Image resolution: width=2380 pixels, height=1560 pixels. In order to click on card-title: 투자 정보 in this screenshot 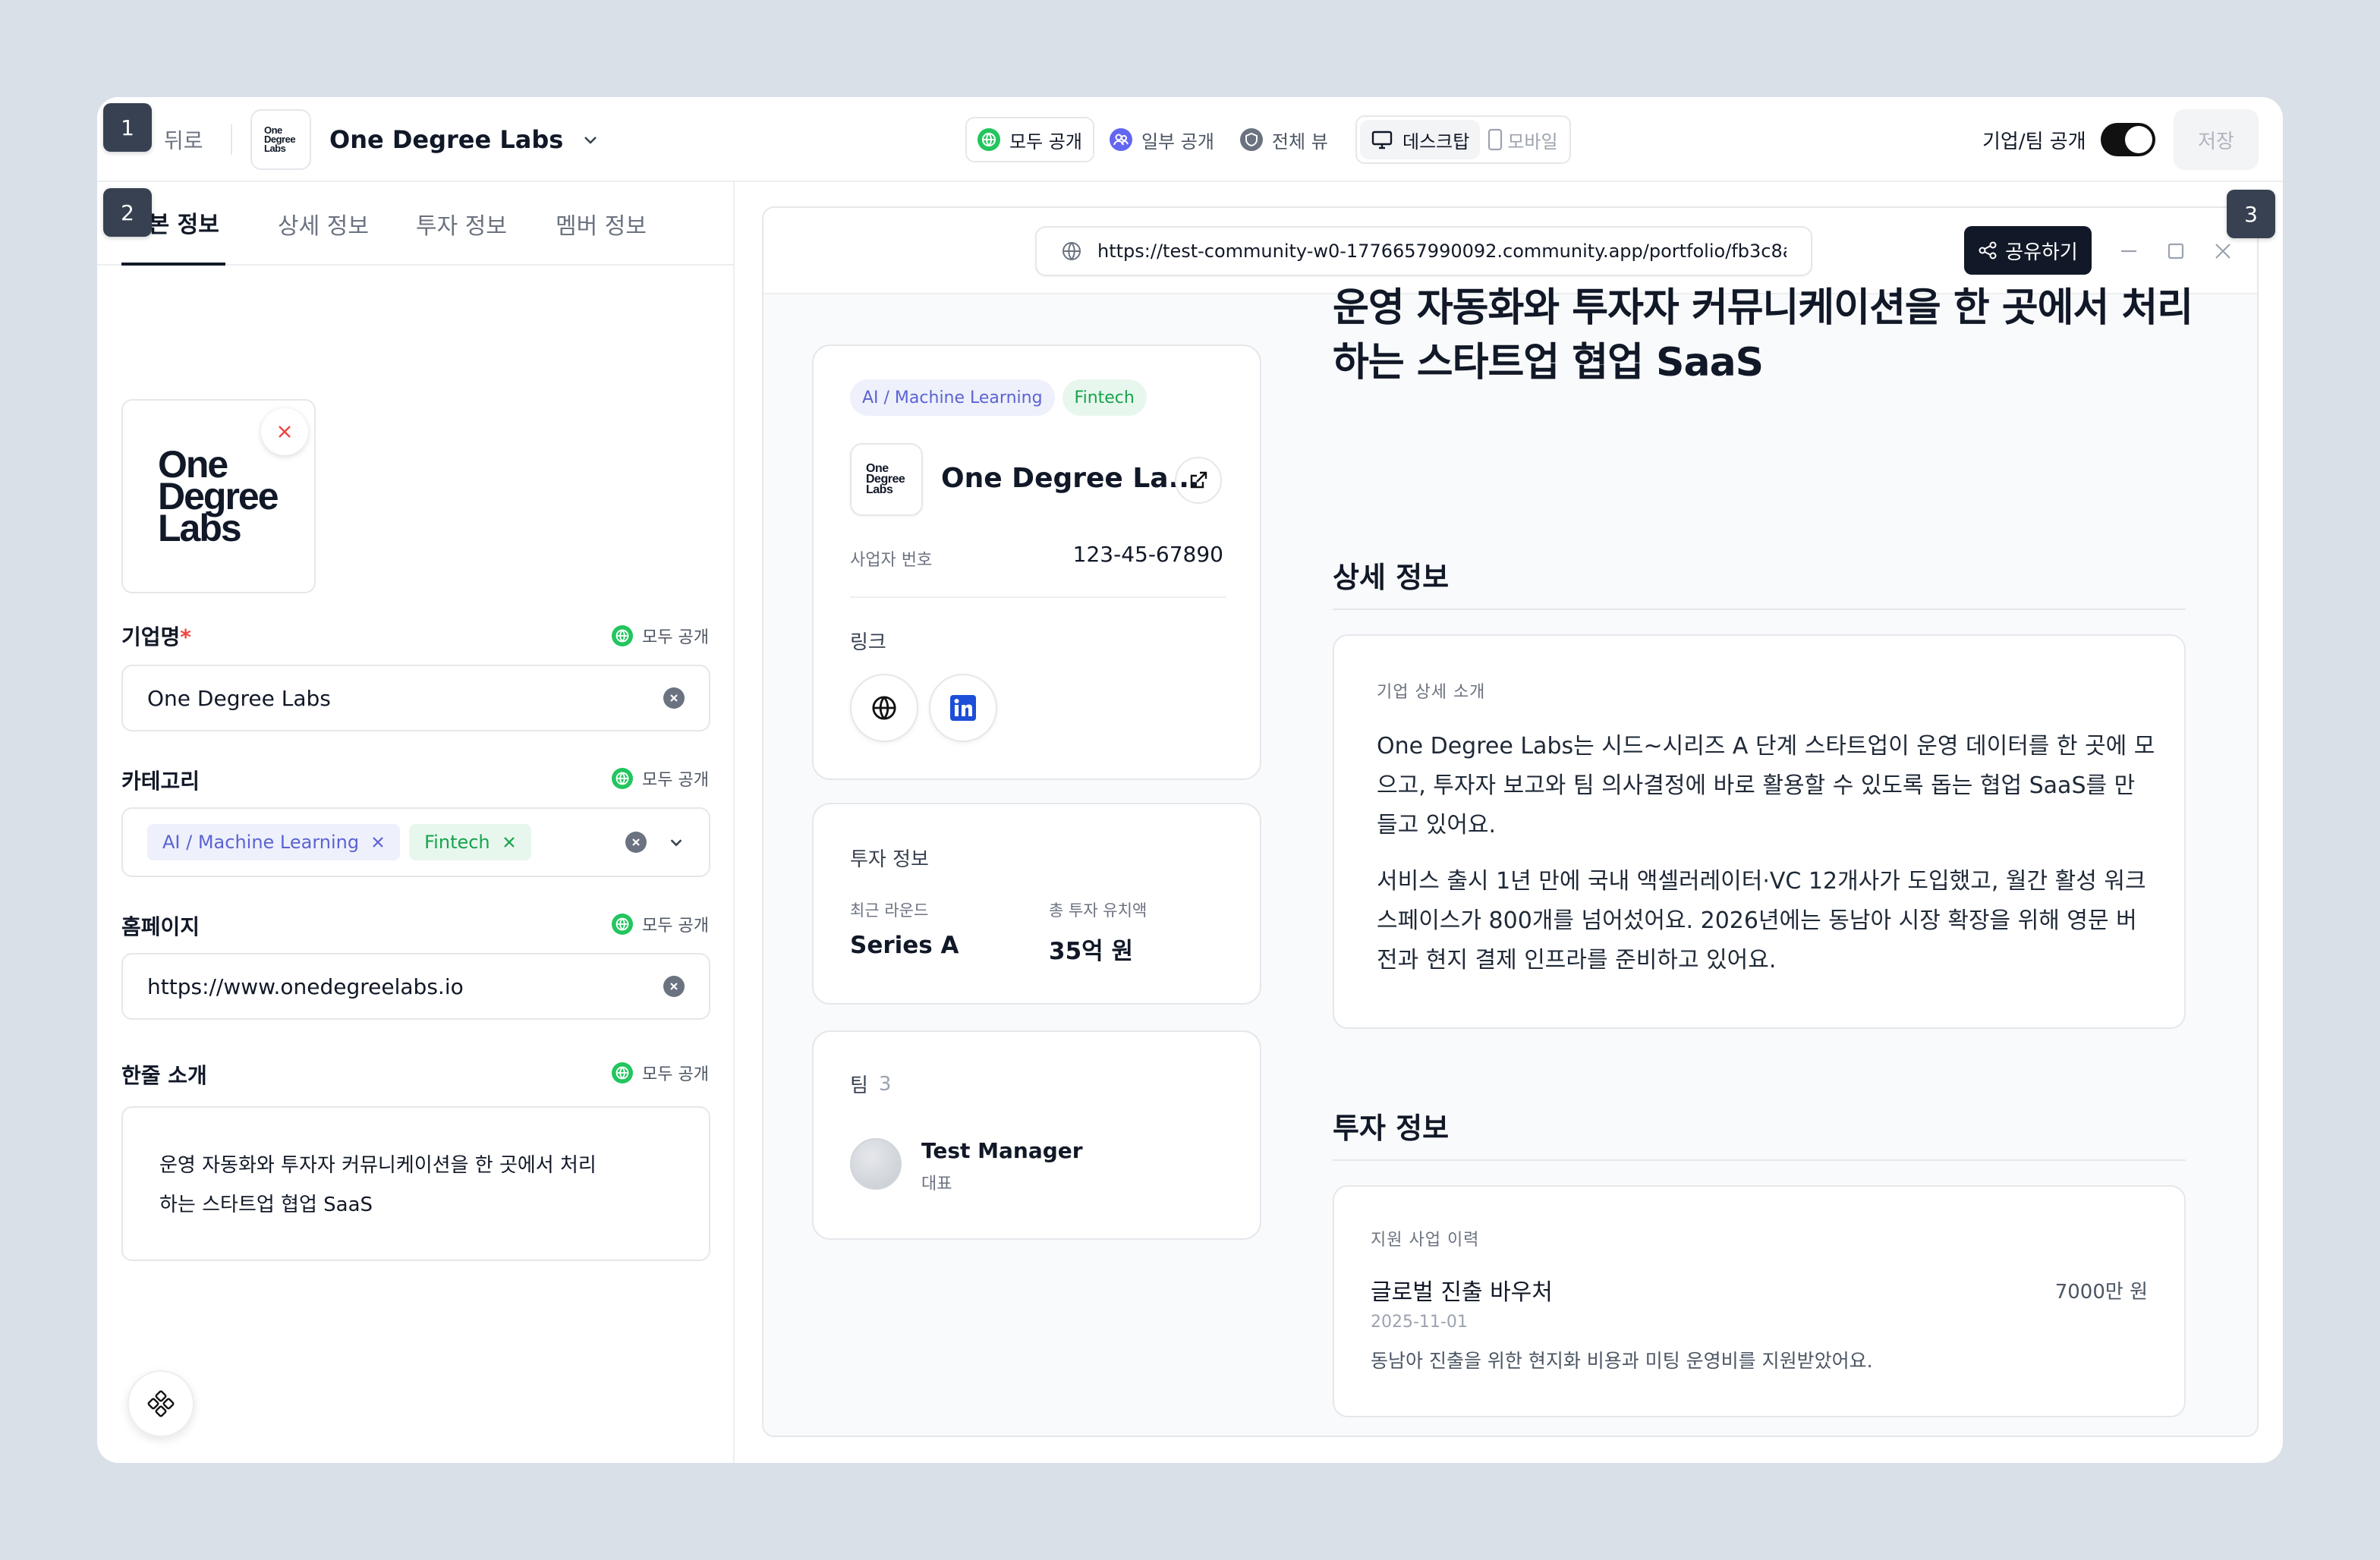, I will do `click(889, 859)`.